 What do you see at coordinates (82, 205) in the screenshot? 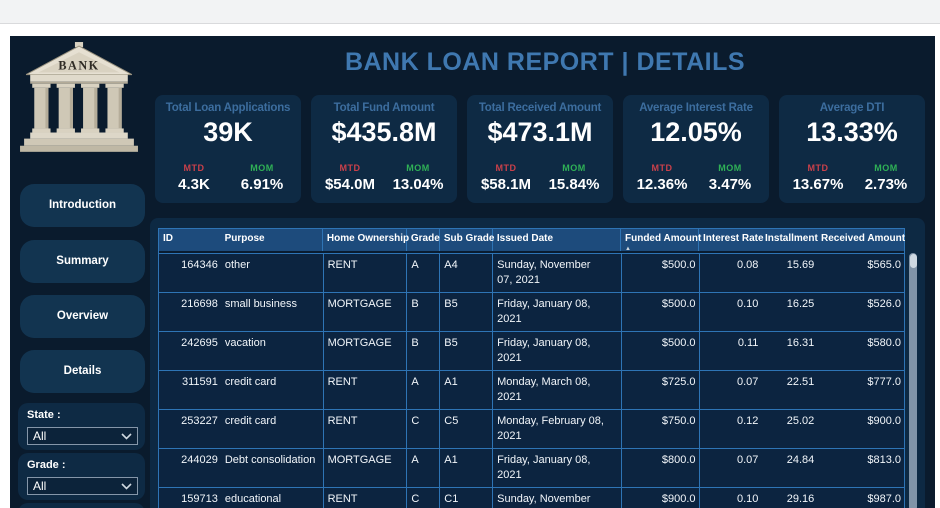
I see `sidebar-item-introduction: Introduction` at bounding box center [82, 205].